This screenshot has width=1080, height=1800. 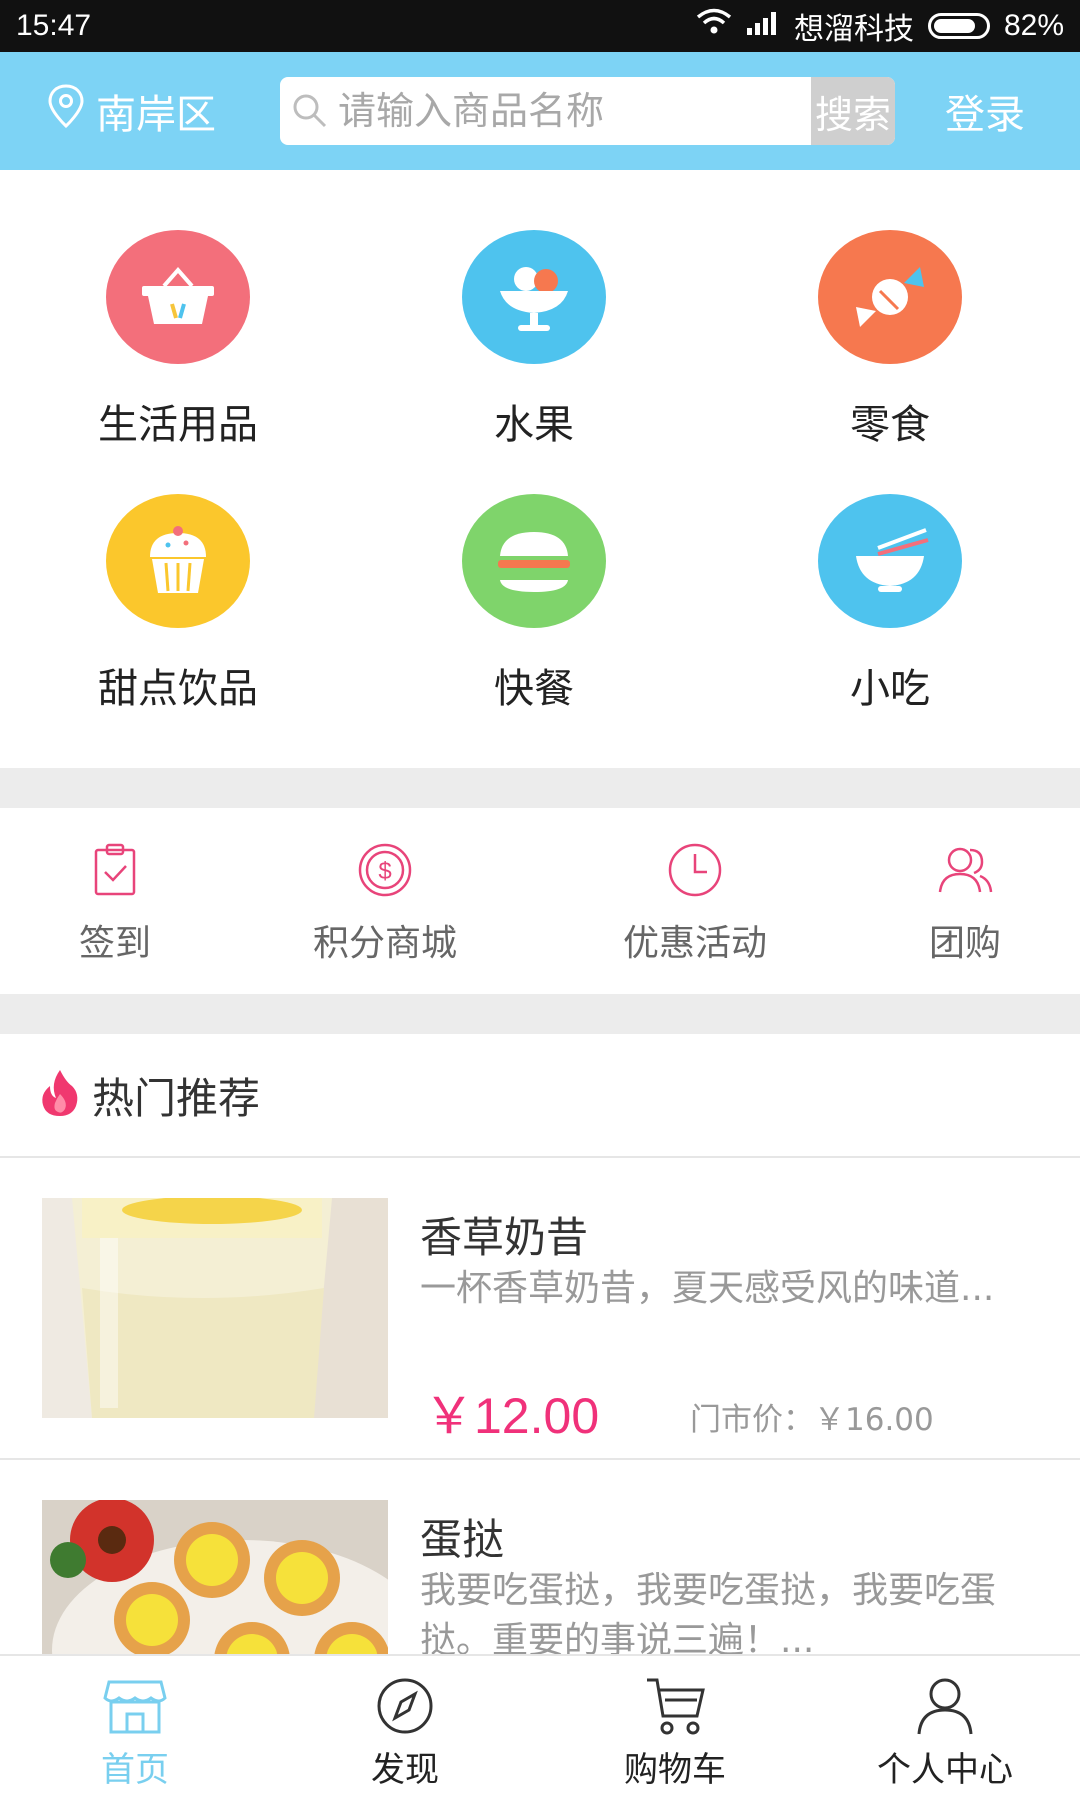 I want to click on quick-nav-group-buy: 团购, so click(x=965, y=901).